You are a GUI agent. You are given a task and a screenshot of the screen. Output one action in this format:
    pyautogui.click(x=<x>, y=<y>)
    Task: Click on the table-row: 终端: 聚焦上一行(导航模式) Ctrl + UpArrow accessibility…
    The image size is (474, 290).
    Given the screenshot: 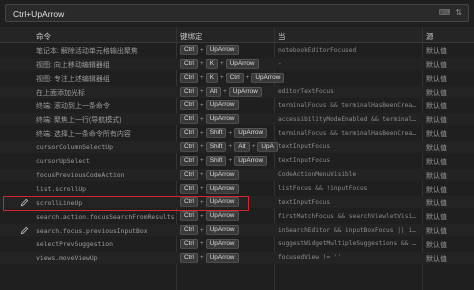 What is the action you would take?
    pyautogui.click(x=237, y=119)
    